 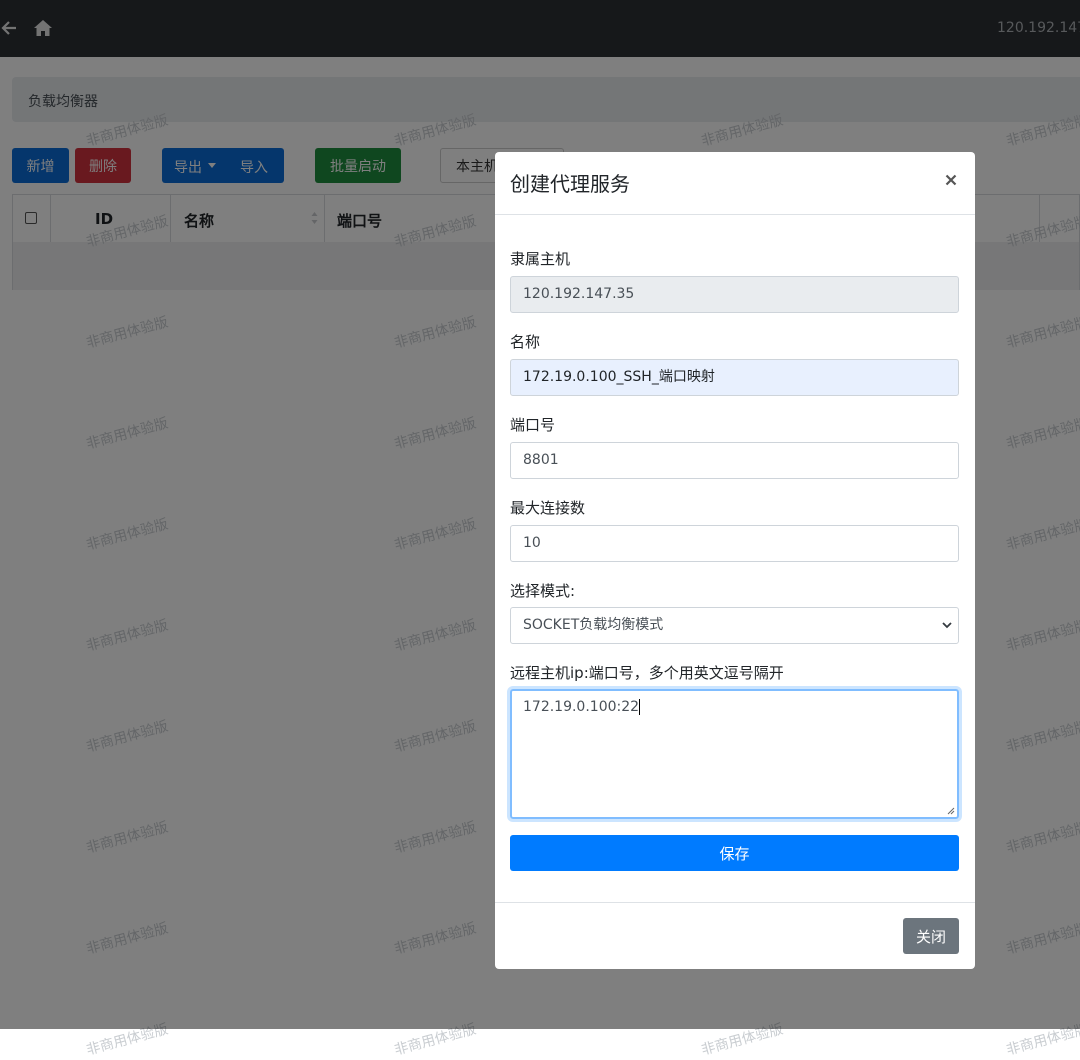 What do you see at coordinates (734, 754) in the screenshot?
I see `remote-hosts-textarea: 172.19.0.100:22` at bounding box center [734, 754].